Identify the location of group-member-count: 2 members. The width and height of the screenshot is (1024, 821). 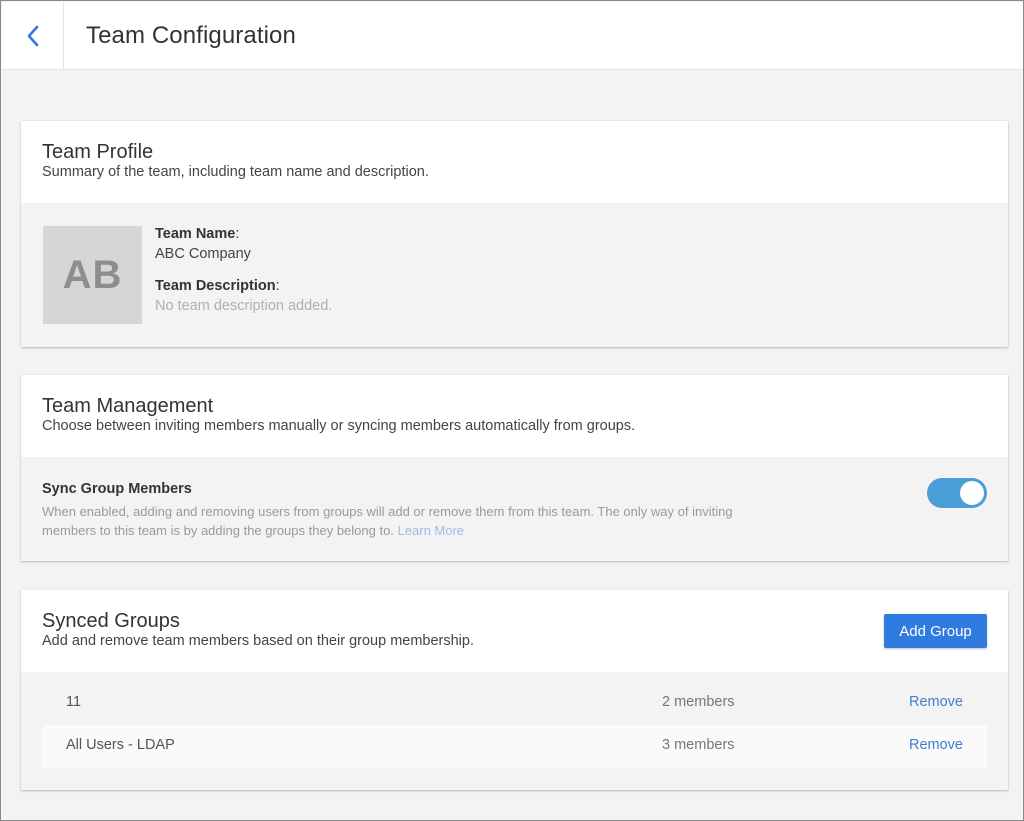
(698, 702).